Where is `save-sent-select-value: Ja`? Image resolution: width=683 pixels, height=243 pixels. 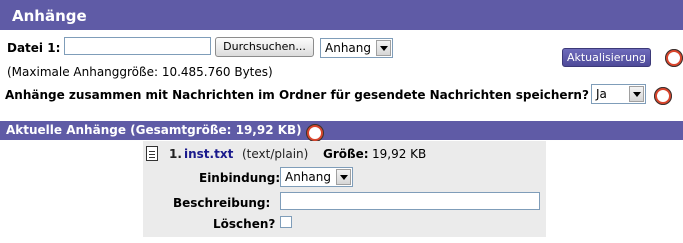 save-sent-select-value: Ja is located at coordinates (601, 94).